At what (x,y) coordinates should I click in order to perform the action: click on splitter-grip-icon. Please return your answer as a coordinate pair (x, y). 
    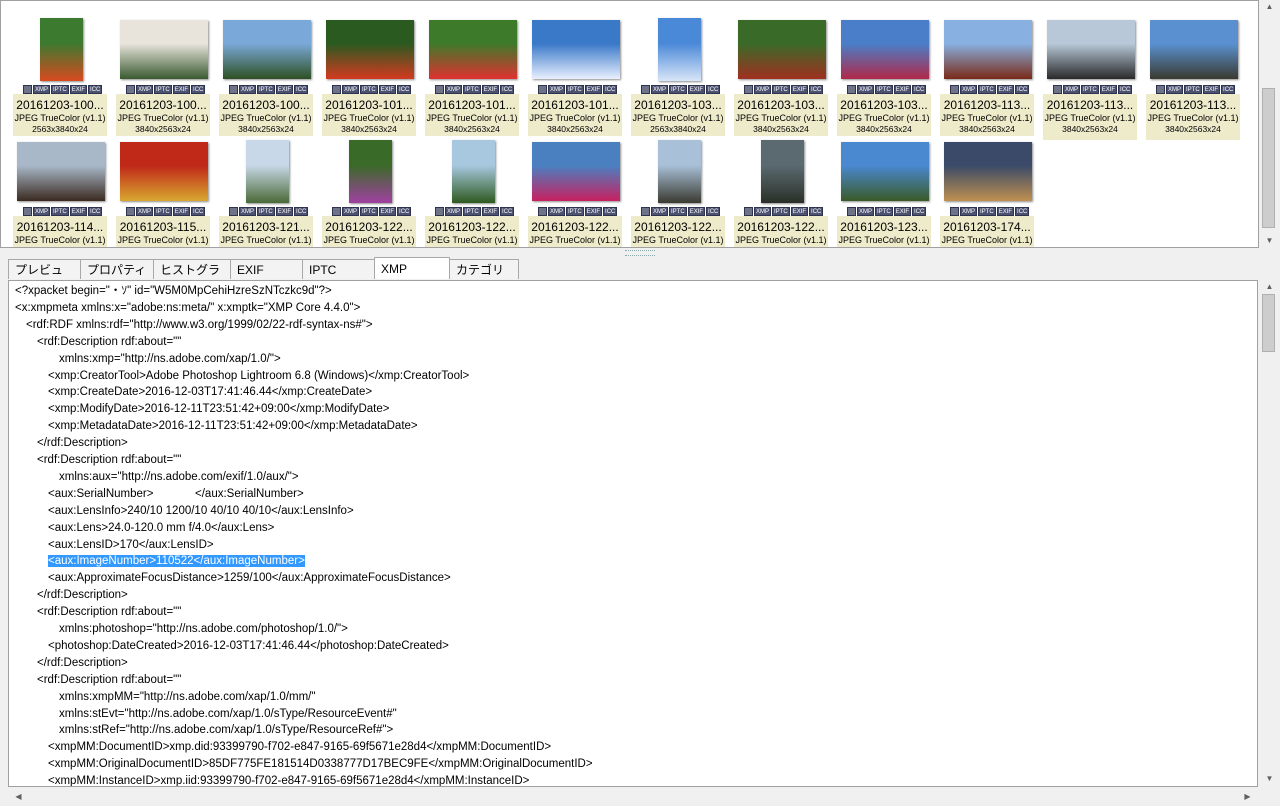
    Looking at the image, I should click on (640, 253).